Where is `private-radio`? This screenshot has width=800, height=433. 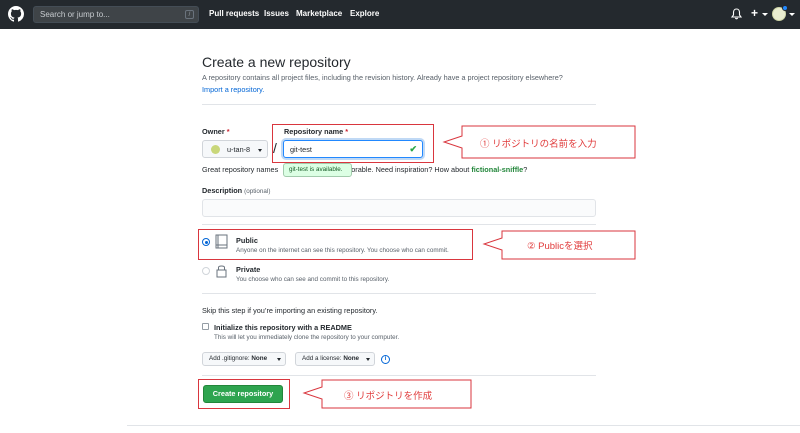
private-radio is located at coordinates (206, 271).